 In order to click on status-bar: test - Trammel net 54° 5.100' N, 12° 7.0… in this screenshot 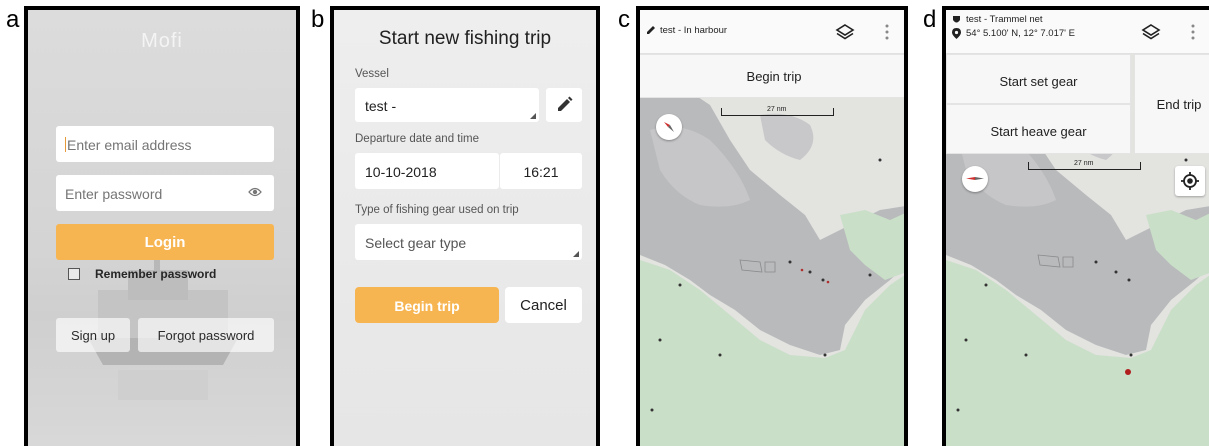, I will do `click(1077, 32)`.